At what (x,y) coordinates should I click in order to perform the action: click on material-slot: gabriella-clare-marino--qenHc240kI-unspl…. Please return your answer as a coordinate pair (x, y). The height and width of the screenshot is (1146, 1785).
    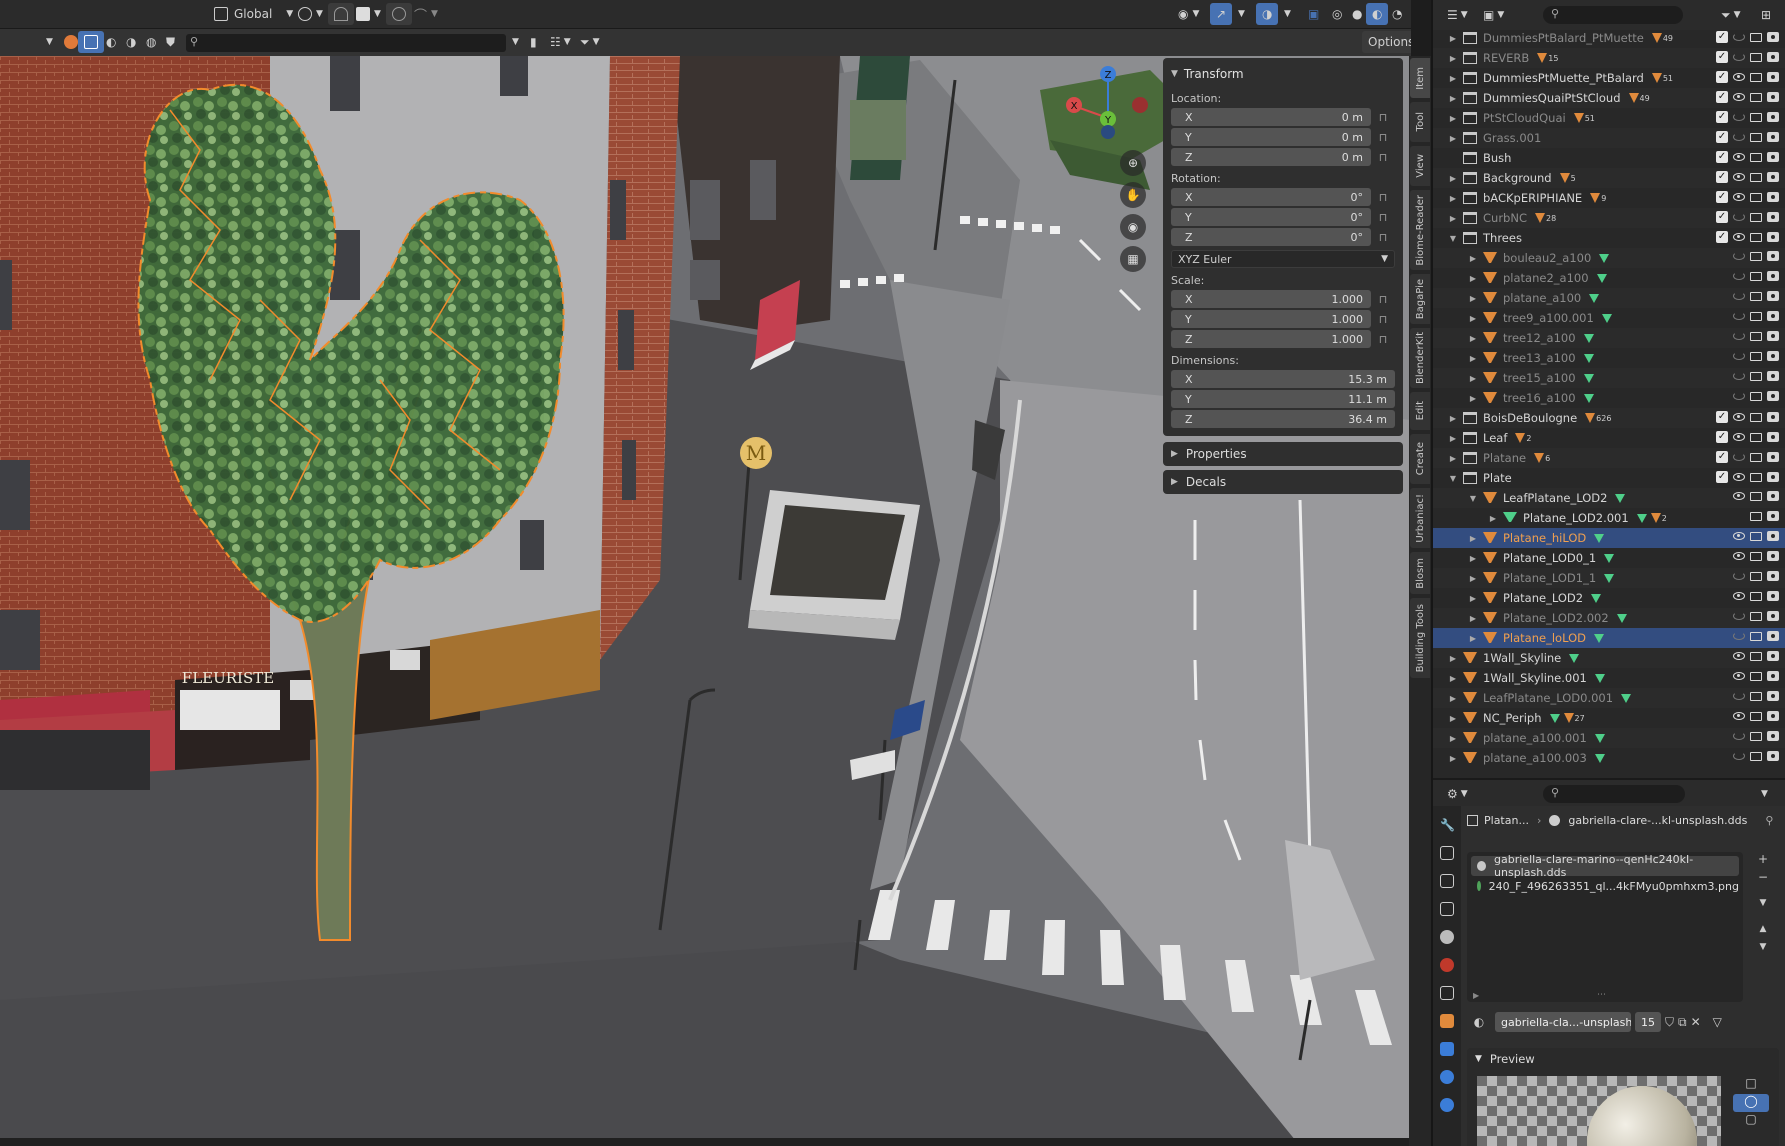
    Looking at the image, I should click on (1605, 866).